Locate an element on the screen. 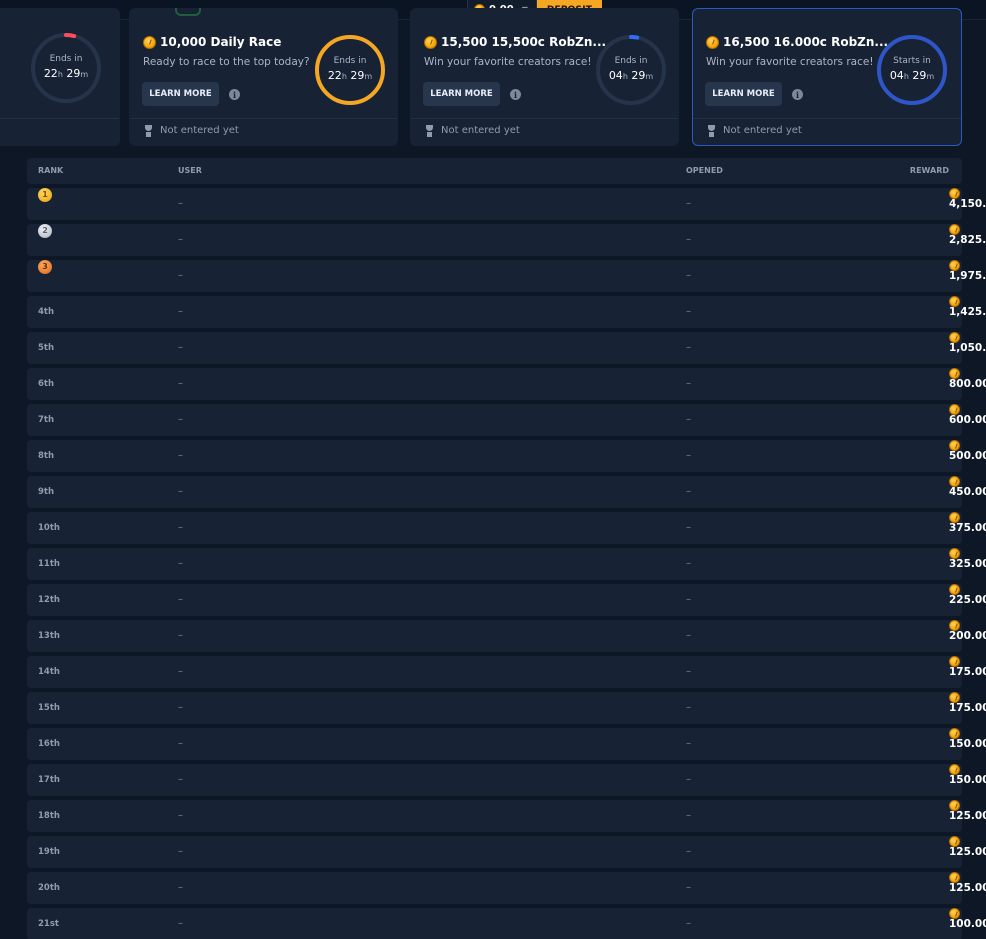 This screenshot has width=986, height=939. silver-medal-icon: 2 is located at coordinates (45, 231).